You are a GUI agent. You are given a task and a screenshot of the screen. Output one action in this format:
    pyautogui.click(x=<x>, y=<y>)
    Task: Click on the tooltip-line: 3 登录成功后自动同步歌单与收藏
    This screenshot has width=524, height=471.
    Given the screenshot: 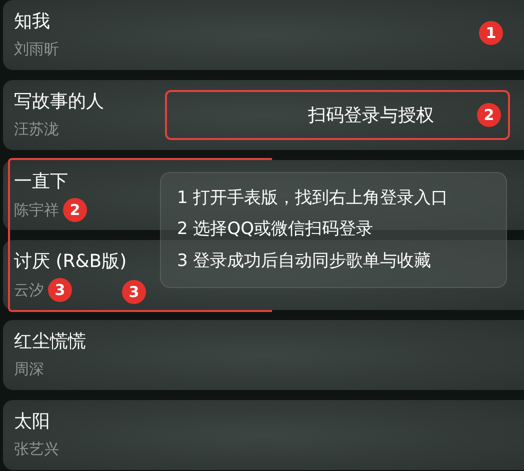 What is the action you would take?
    pyautogui.click(x=304, y=261)
    